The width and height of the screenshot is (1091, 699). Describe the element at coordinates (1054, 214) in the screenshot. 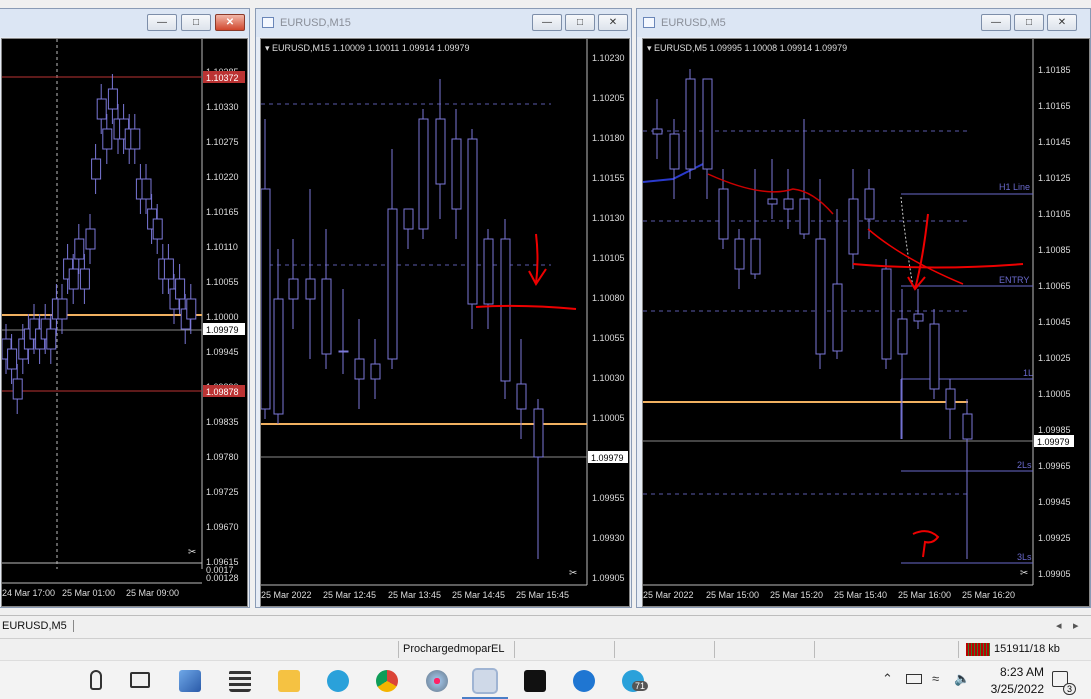

I see `price-label: 1.10105` at that location.